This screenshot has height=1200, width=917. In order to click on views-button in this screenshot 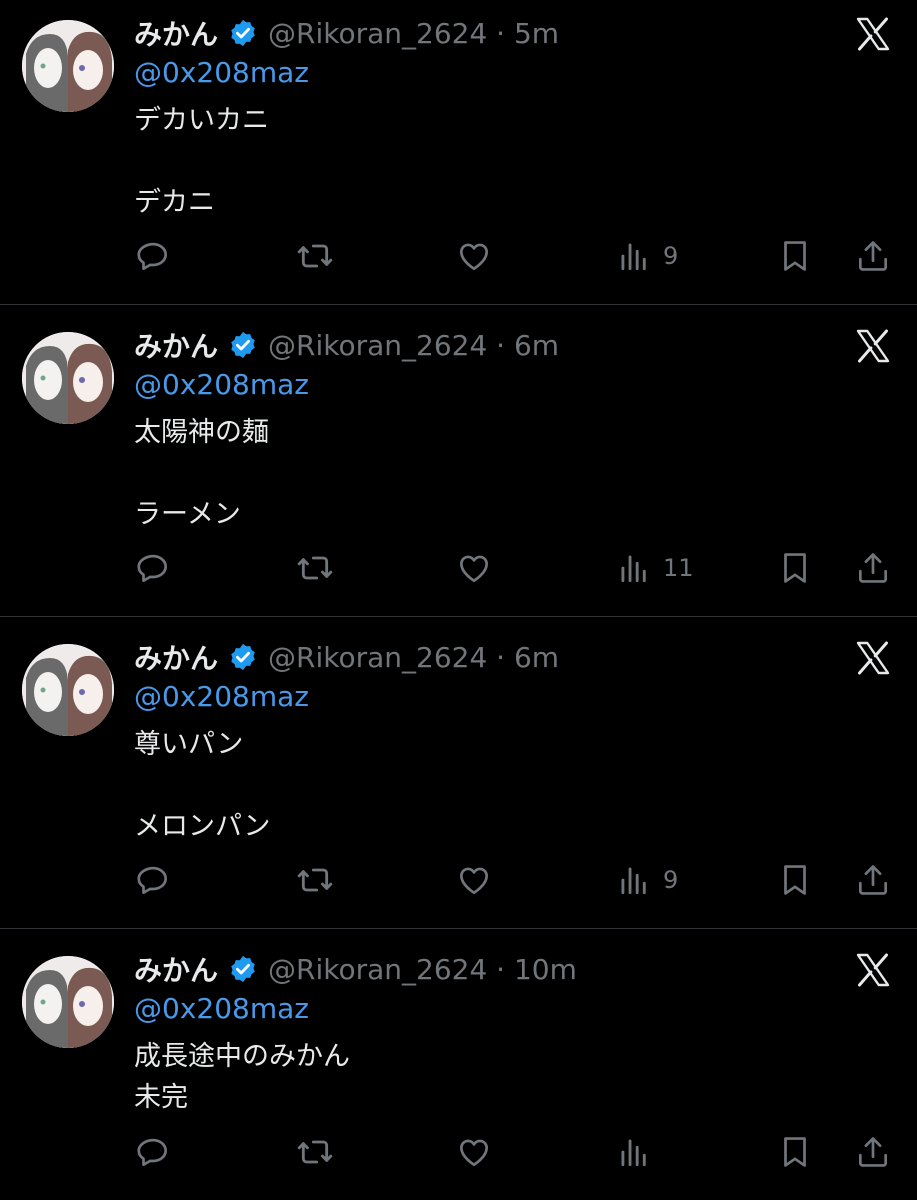, I will do `click(639, 1152)`.